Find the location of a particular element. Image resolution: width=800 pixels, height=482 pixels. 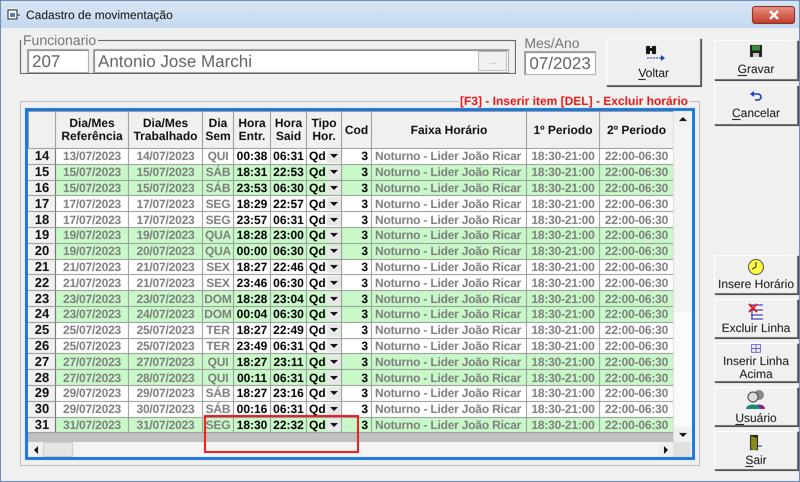

table-cell: 21/07/2023 is located at coordinates (165, 267).